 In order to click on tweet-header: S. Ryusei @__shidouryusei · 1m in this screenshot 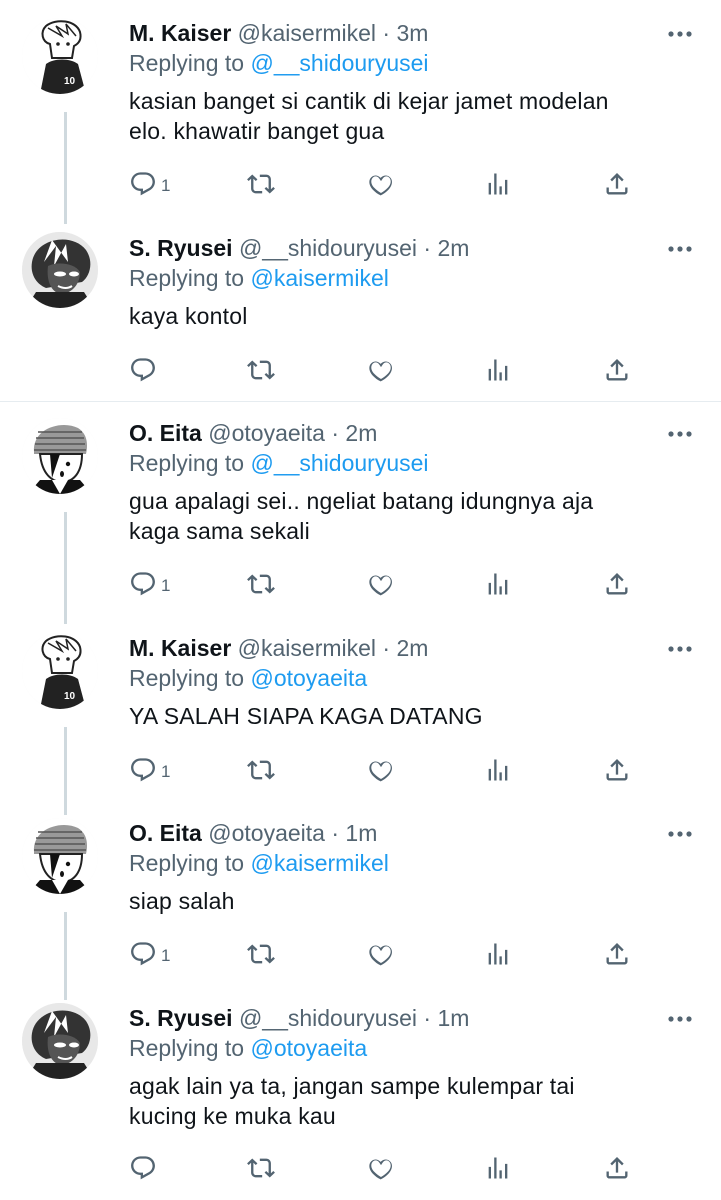, I will do `click(415, 1018)`.